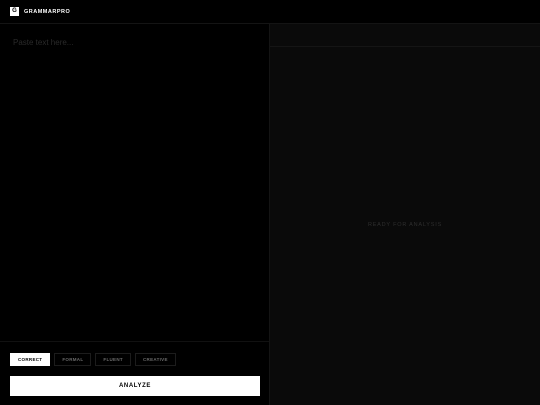 This screenshot has height=405, width=540. What do you see at coordinates (73, 359) in the screenshot?
I see `mode-formal-button: FORMAL` at bounding box center [73, 359].